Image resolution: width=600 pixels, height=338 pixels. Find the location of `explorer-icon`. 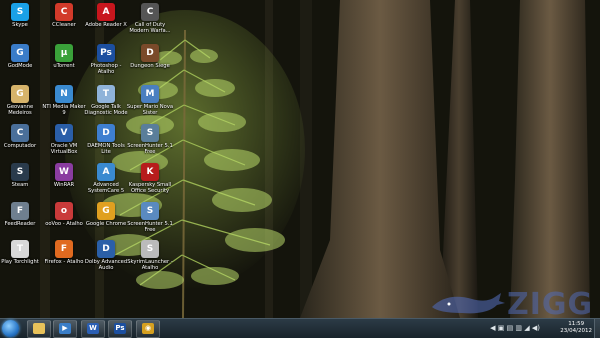

explorer-icon is located at coordinates (39, 328).